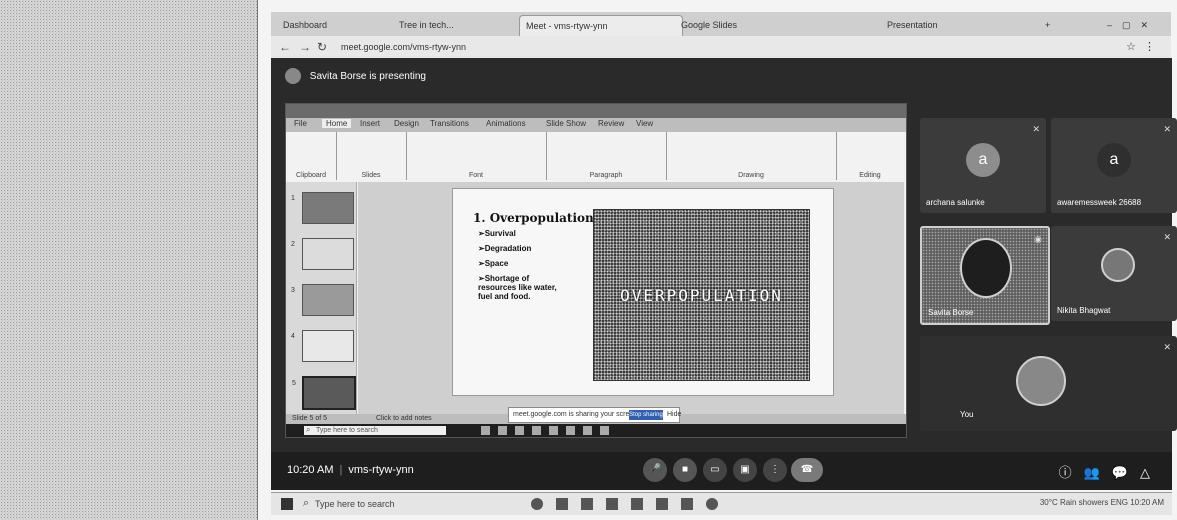 The image size is (1177, 520). What do you see at coordinates (322, 47) in the screenshot?
I see `reload-icon: ↻` at bounding box center [322, 47].